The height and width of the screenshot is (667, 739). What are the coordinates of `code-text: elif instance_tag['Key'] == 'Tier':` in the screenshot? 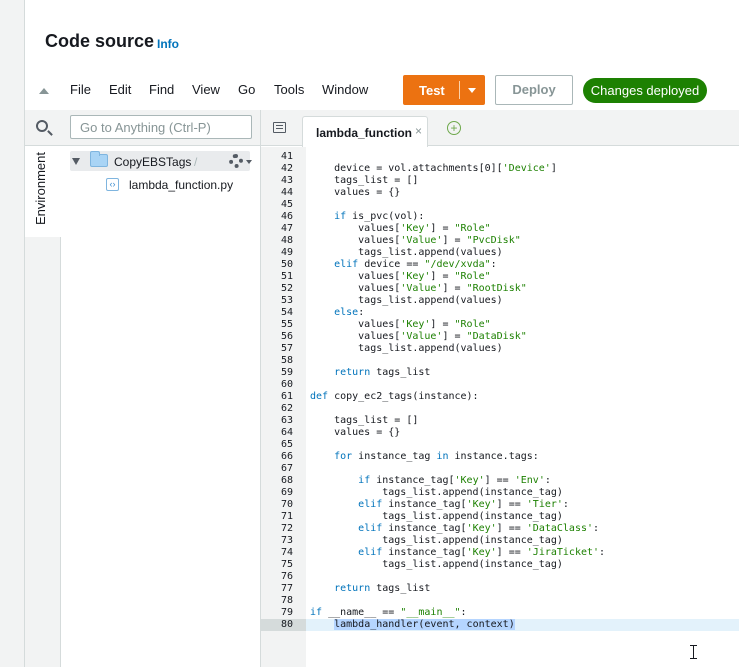 It's located at (463, 504).